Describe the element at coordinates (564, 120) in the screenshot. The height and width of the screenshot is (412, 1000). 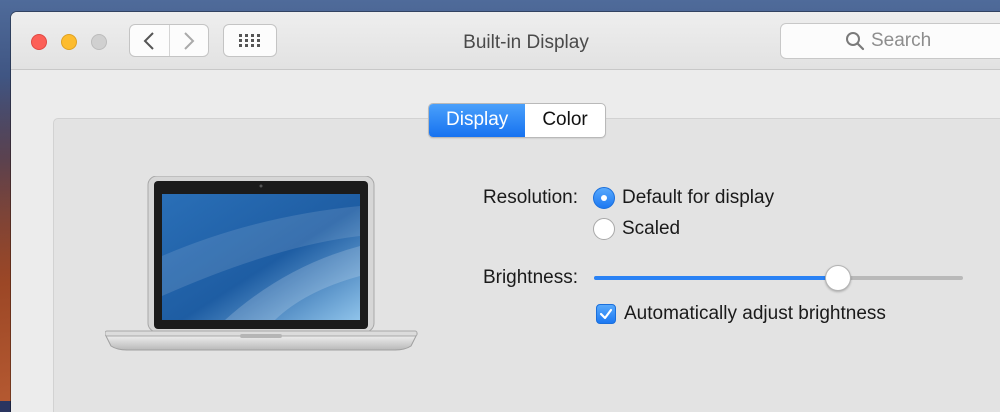
I see `tab-color: Color` at that location.